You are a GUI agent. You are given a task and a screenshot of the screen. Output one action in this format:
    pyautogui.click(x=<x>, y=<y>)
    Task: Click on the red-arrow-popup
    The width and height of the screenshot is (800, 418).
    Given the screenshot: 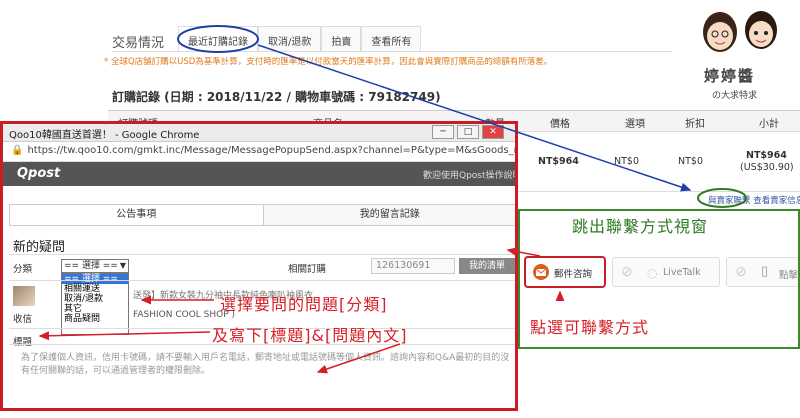 What is the action you would take?
    pyautogui.click(x=523, y=252)
    